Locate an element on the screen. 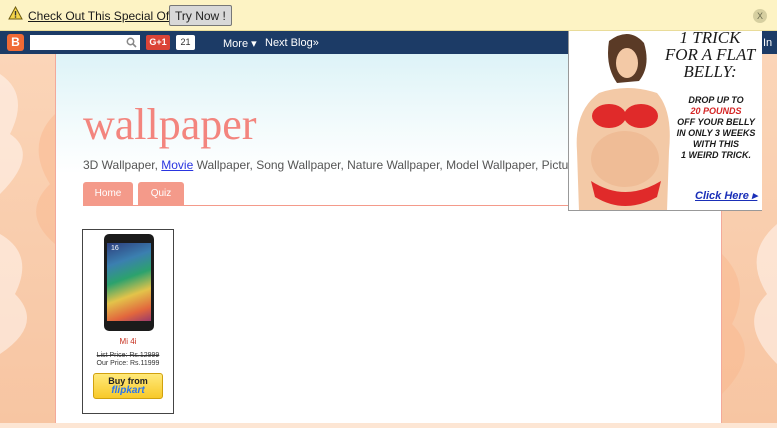 Image resolution: width=777 pixels, height=428 pixels. our-price: Our Price: Rs.11999 is located at coordinates (128, 363).